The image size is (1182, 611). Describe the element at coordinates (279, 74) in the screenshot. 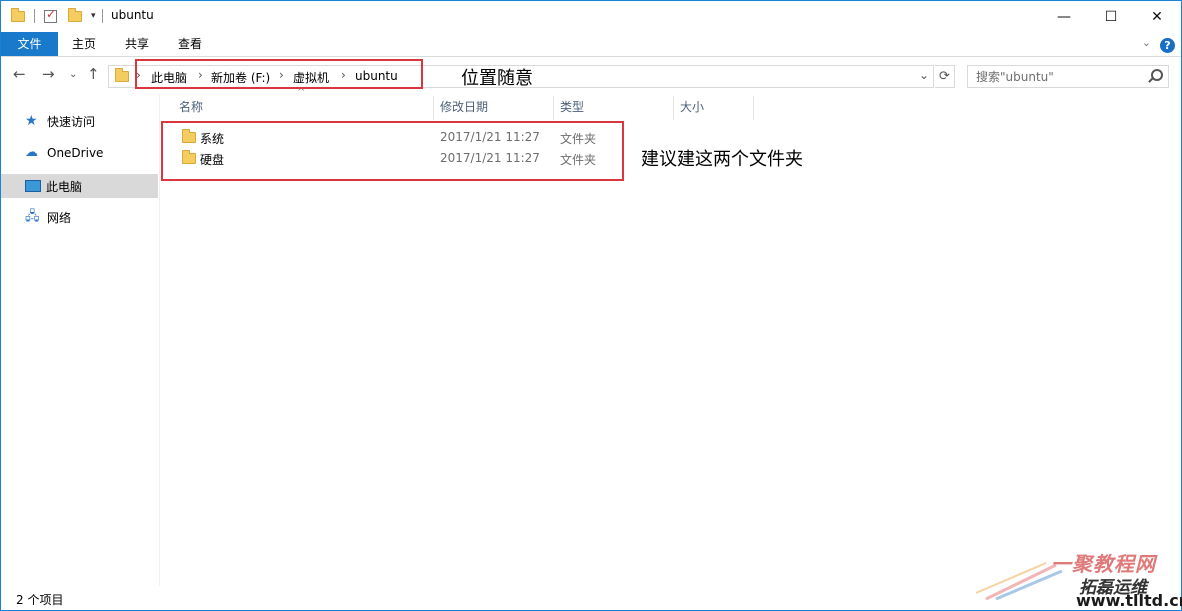

I see `address-annotation-box` at that location.